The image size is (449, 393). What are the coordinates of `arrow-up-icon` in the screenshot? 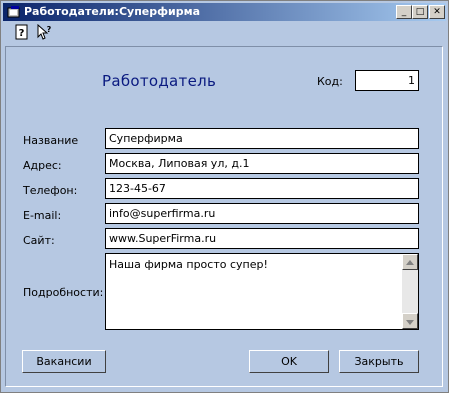 It's located at (410, 262).